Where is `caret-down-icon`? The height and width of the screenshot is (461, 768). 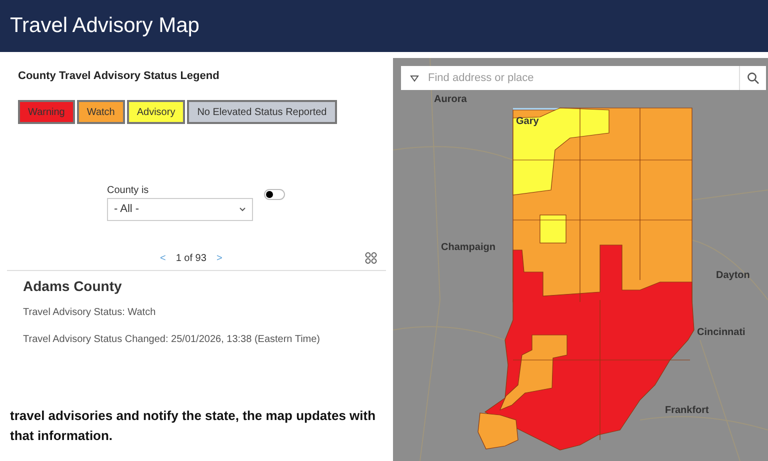
caret-down-icon is located at coordinates (414, 78).